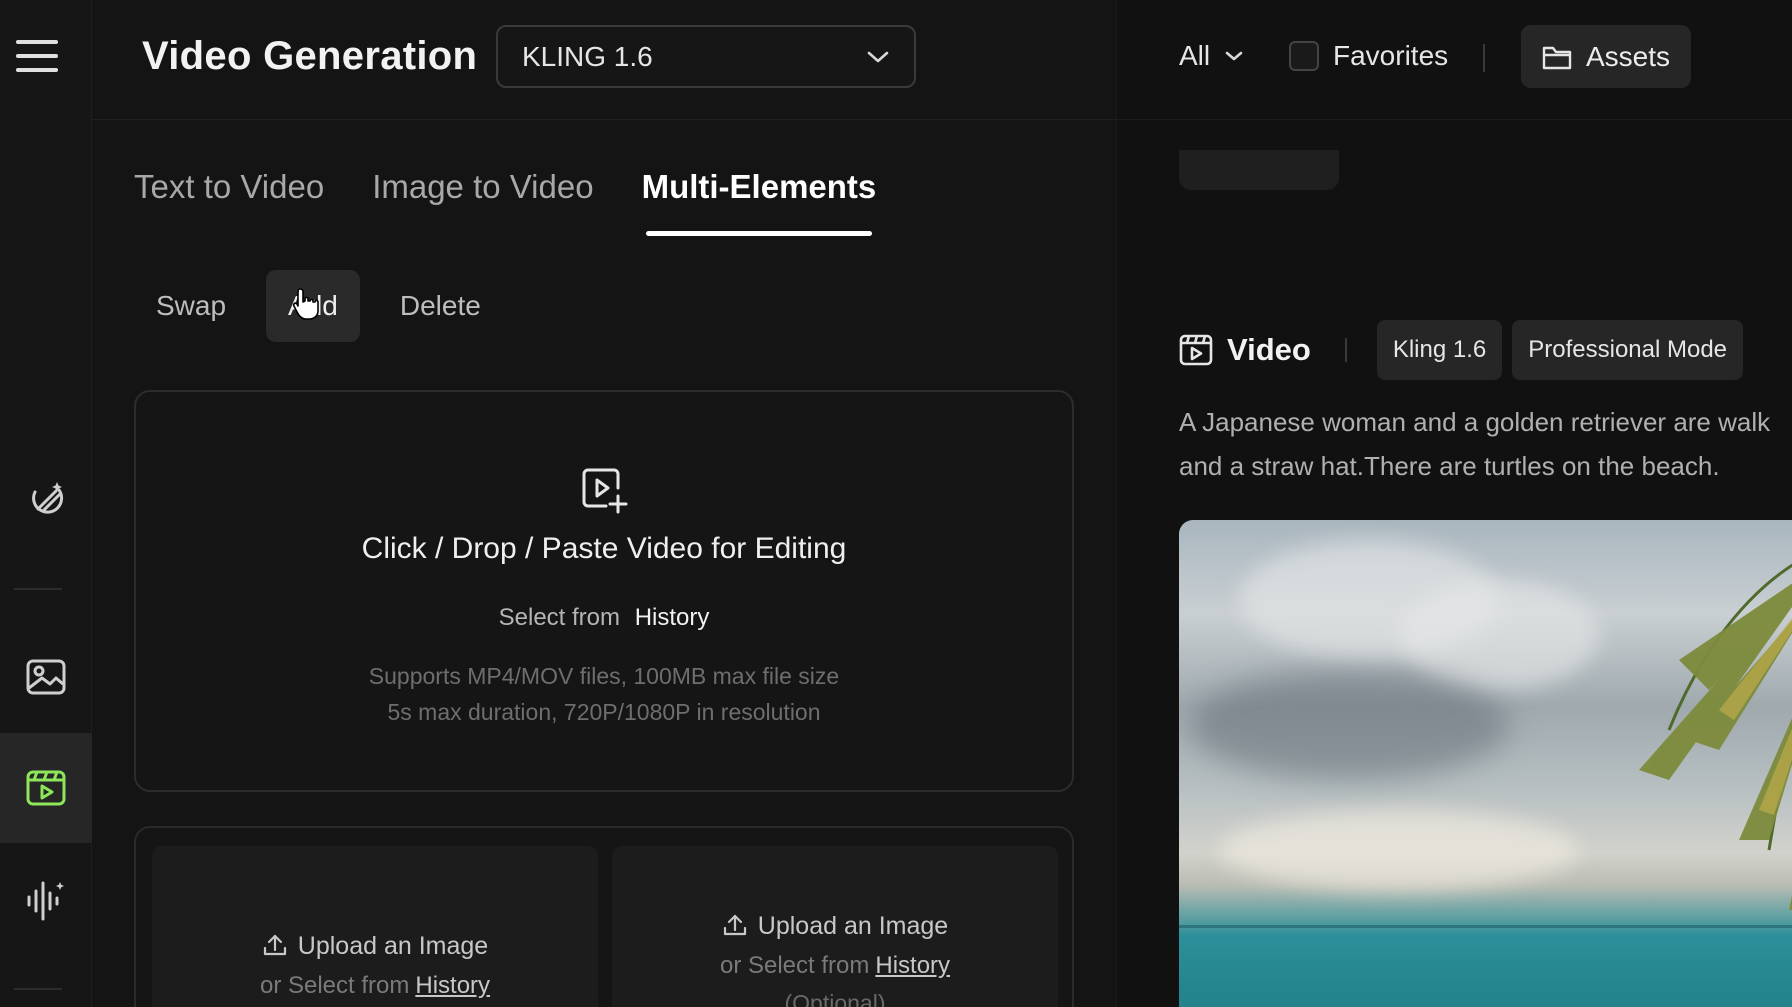 This screenshot has height=1007, width=1792. I want to click on rail-audio, so click(46, 900).